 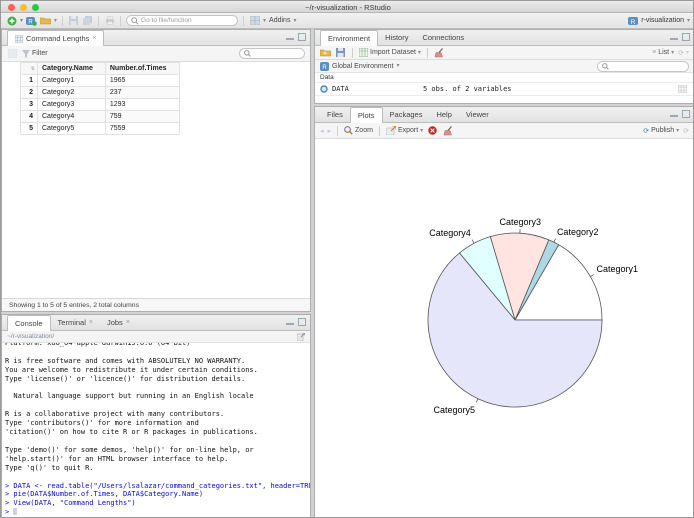 What do you see at coordinates (686, 131) in the screenshot?
I see `refresh-plot-icon: ⟳` at bounding box center [686, 131].